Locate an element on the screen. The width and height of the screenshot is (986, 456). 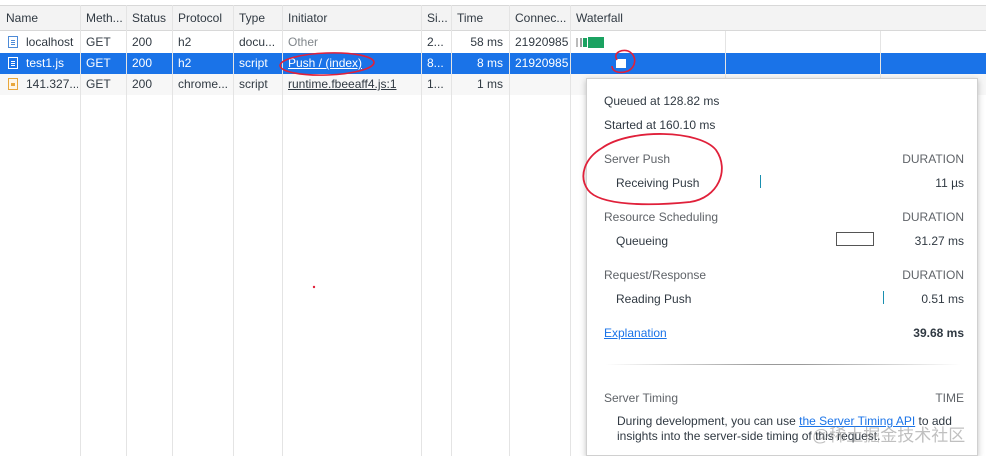
column-initiator: Initiator is located at coordinates (353, 18).